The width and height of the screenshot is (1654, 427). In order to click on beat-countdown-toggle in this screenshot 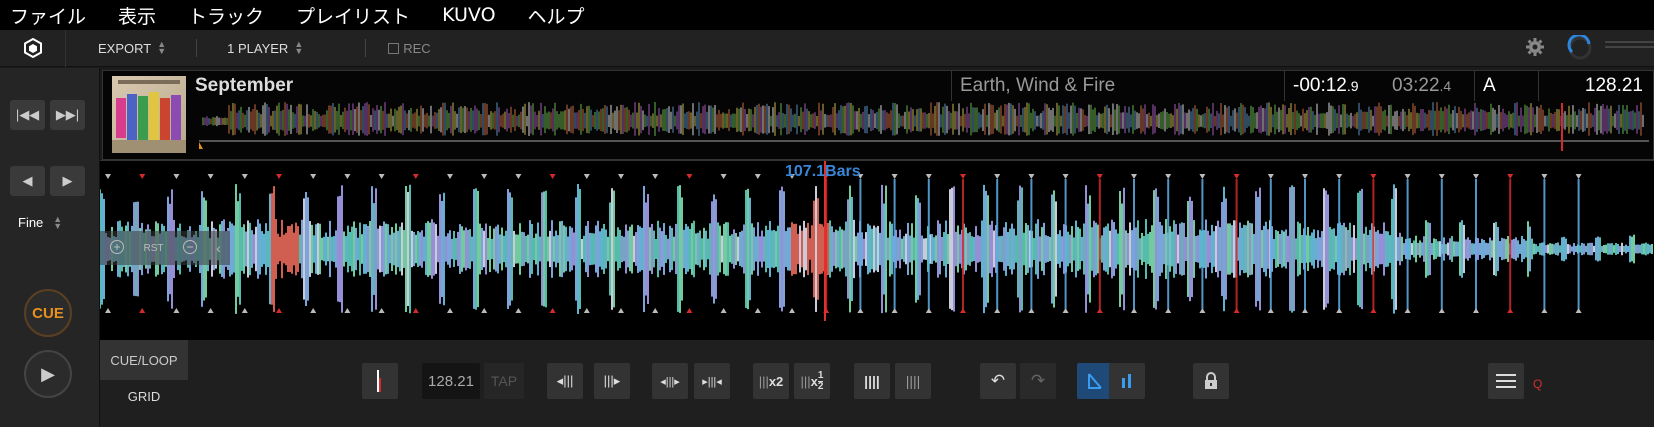, I will do `click(1127, 381)`.